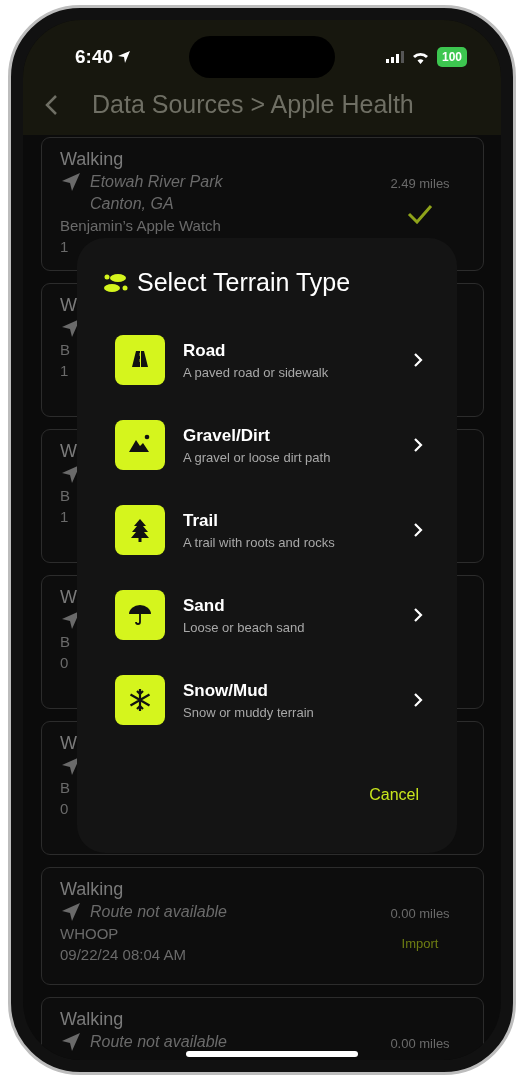 Image resolution: width=524 pixels, height=1080 pixels. I want to click on option-description: Snow or muddy terrain, so click(249, 713).